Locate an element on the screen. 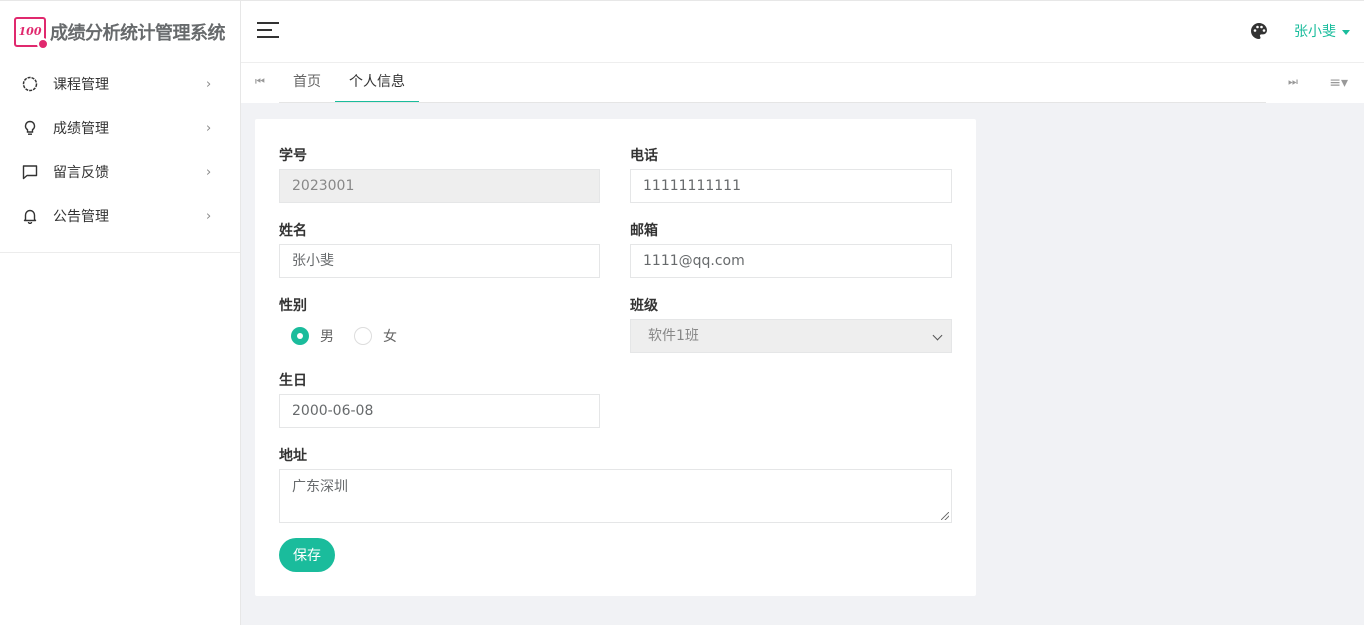  gender-radio-group: 男 女 is located at coordinates (354, 336).